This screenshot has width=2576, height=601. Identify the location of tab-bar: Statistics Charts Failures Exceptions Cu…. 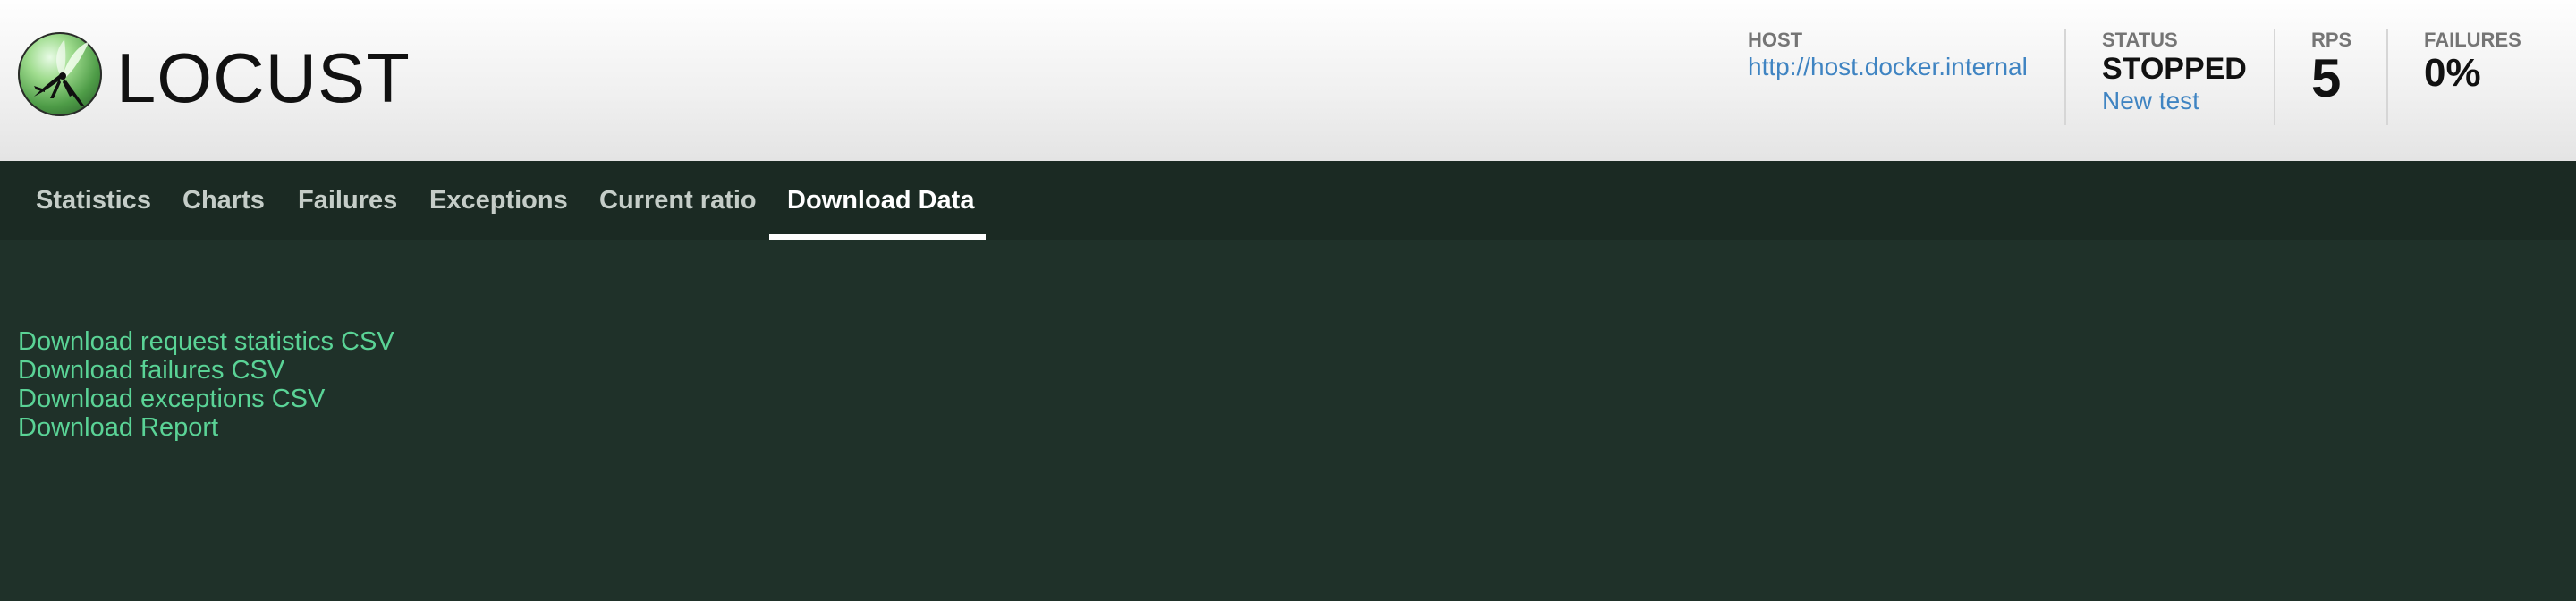
(1288, 200).